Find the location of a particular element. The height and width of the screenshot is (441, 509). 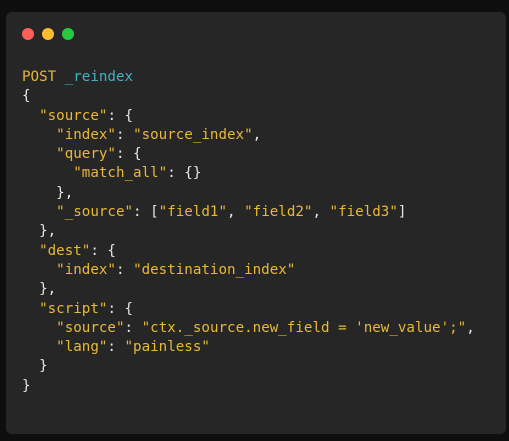

json-key: "_source" is located at coordinates (95, 212).